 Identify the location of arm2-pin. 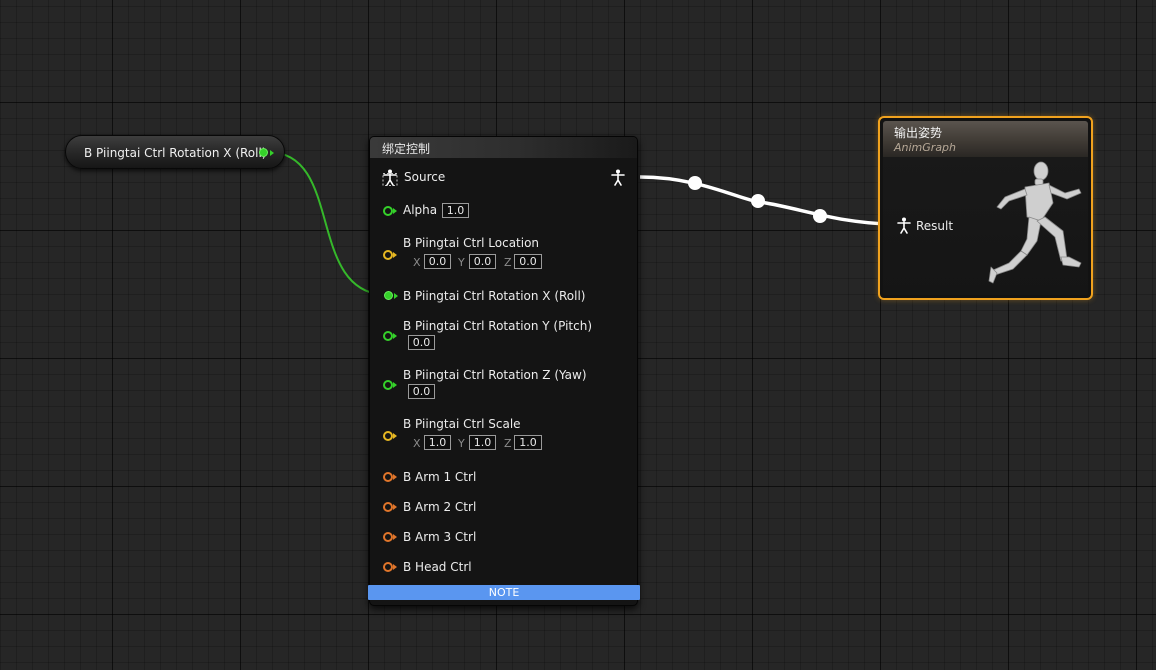
(388, 507).